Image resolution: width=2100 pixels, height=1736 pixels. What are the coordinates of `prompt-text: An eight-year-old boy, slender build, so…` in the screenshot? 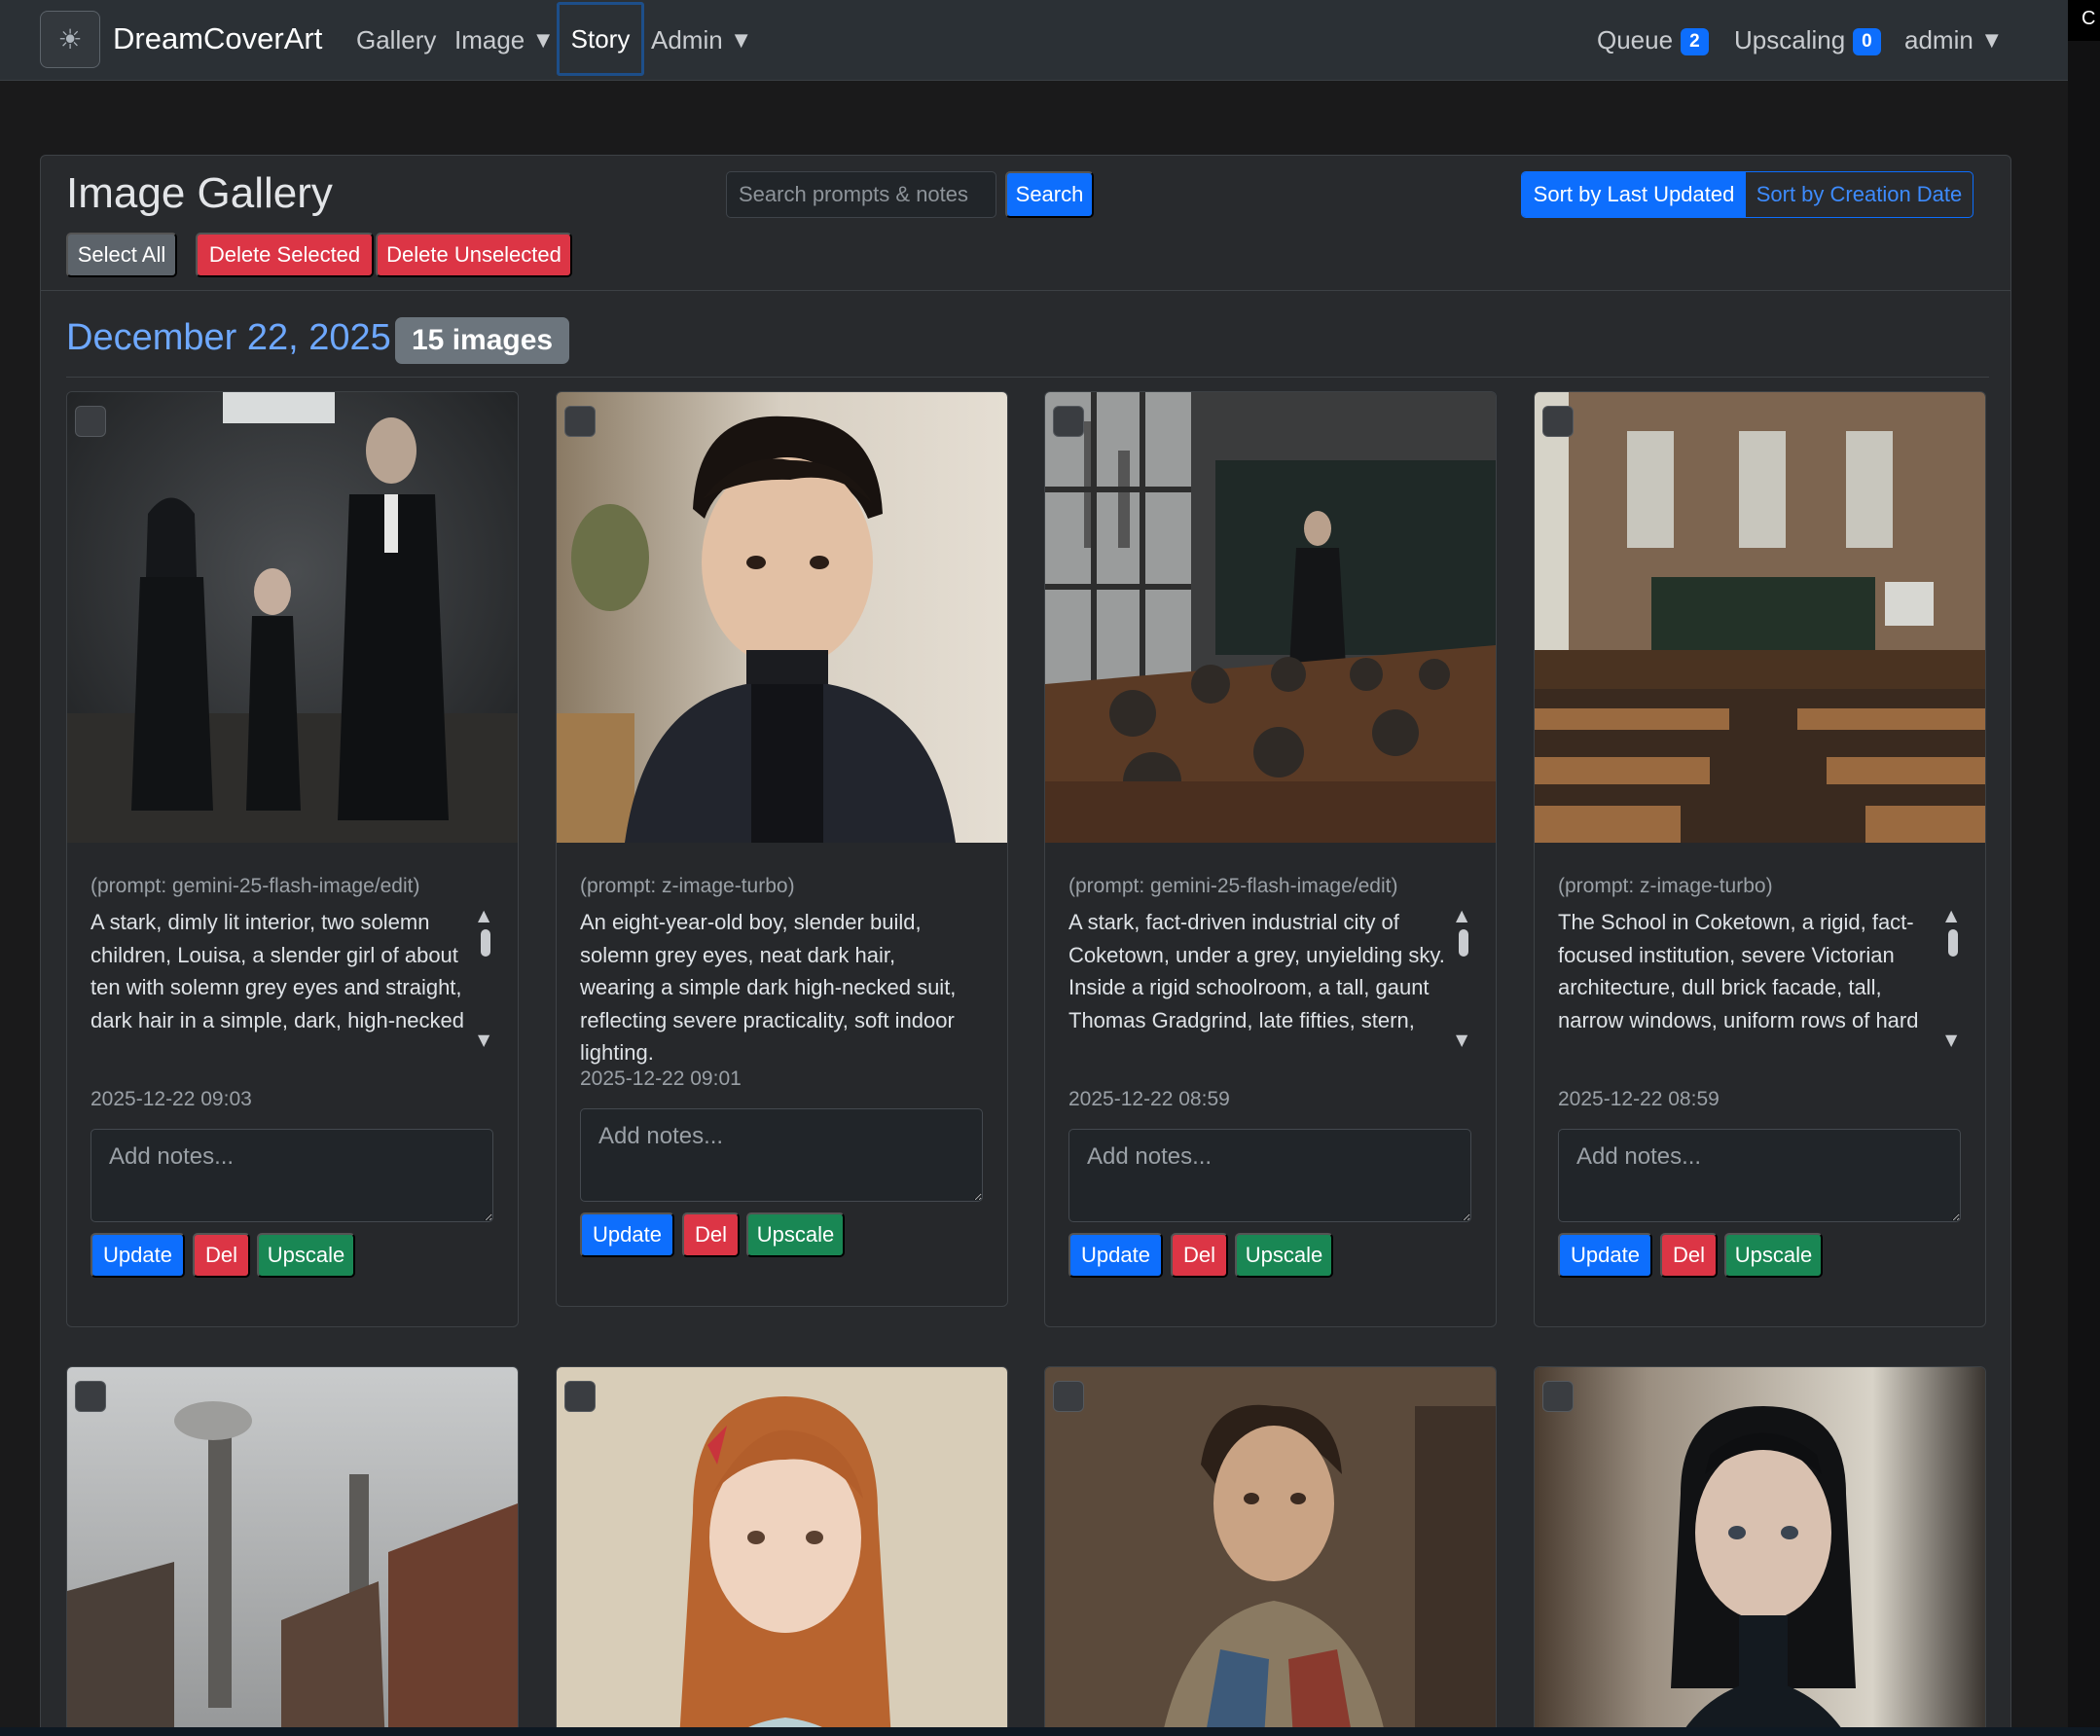 It's located at (768, 988).